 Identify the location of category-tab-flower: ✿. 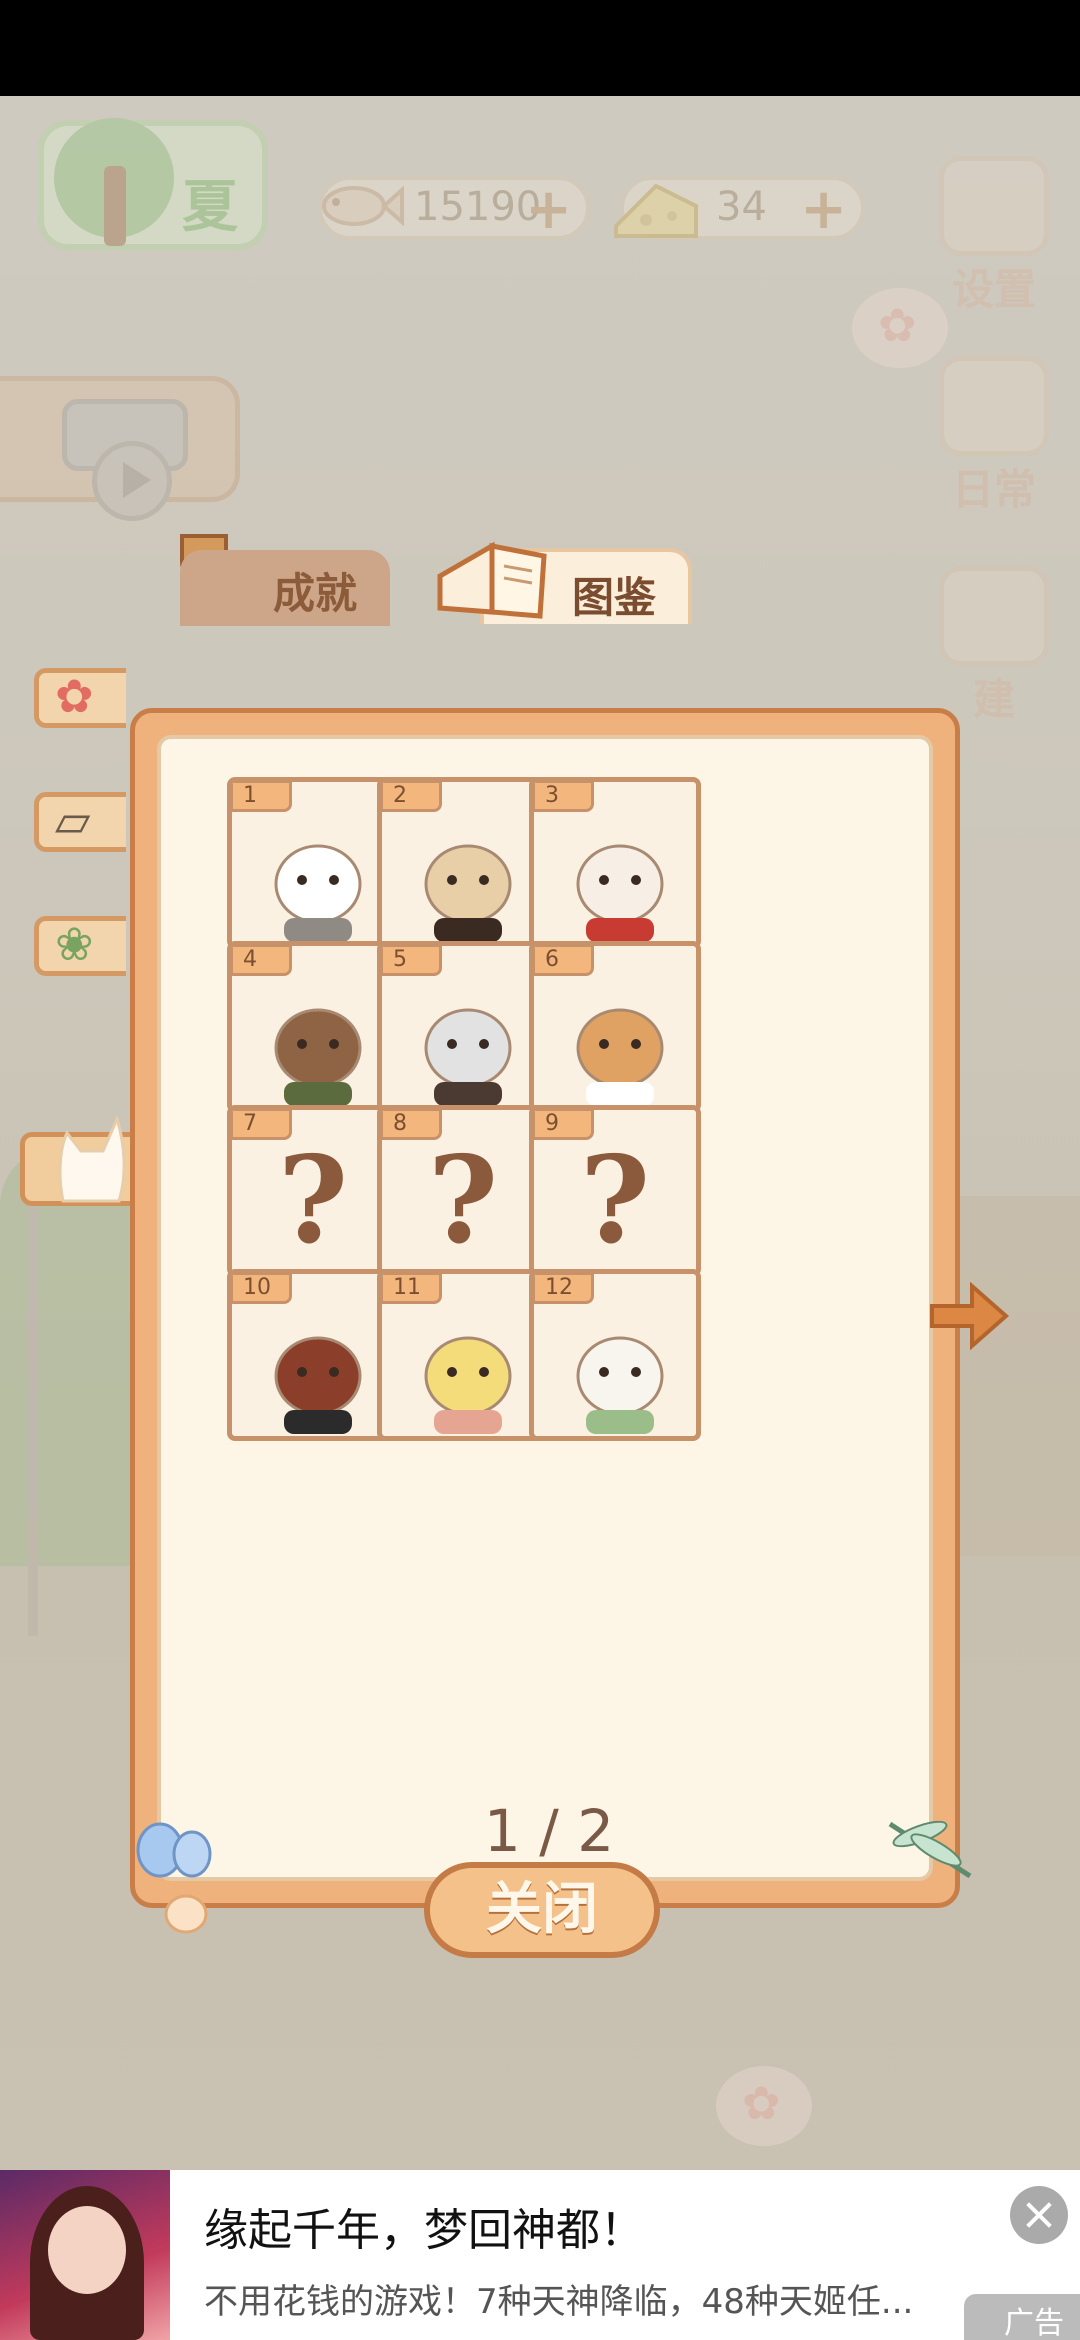
(80, 698).